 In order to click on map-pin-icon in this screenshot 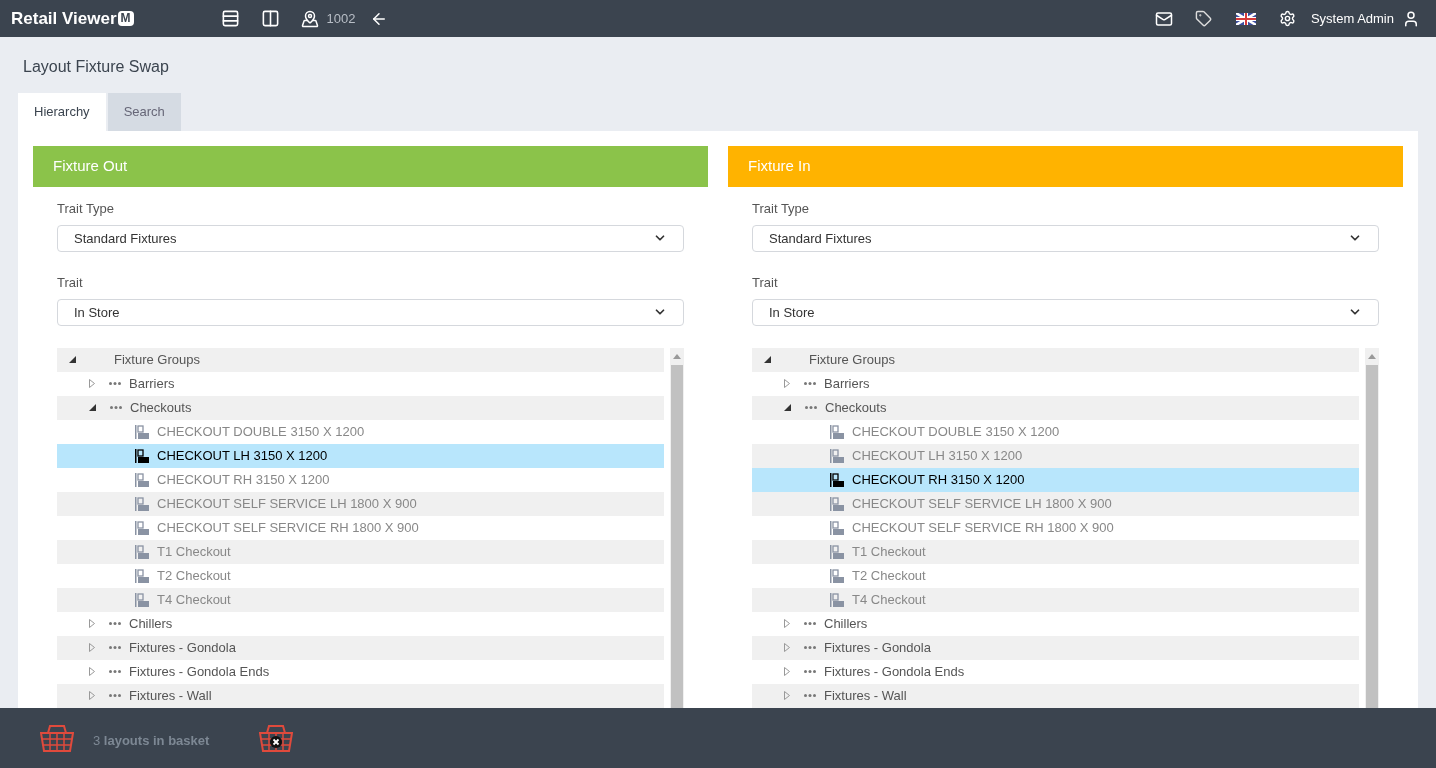, I will do `click(309, 18)`.